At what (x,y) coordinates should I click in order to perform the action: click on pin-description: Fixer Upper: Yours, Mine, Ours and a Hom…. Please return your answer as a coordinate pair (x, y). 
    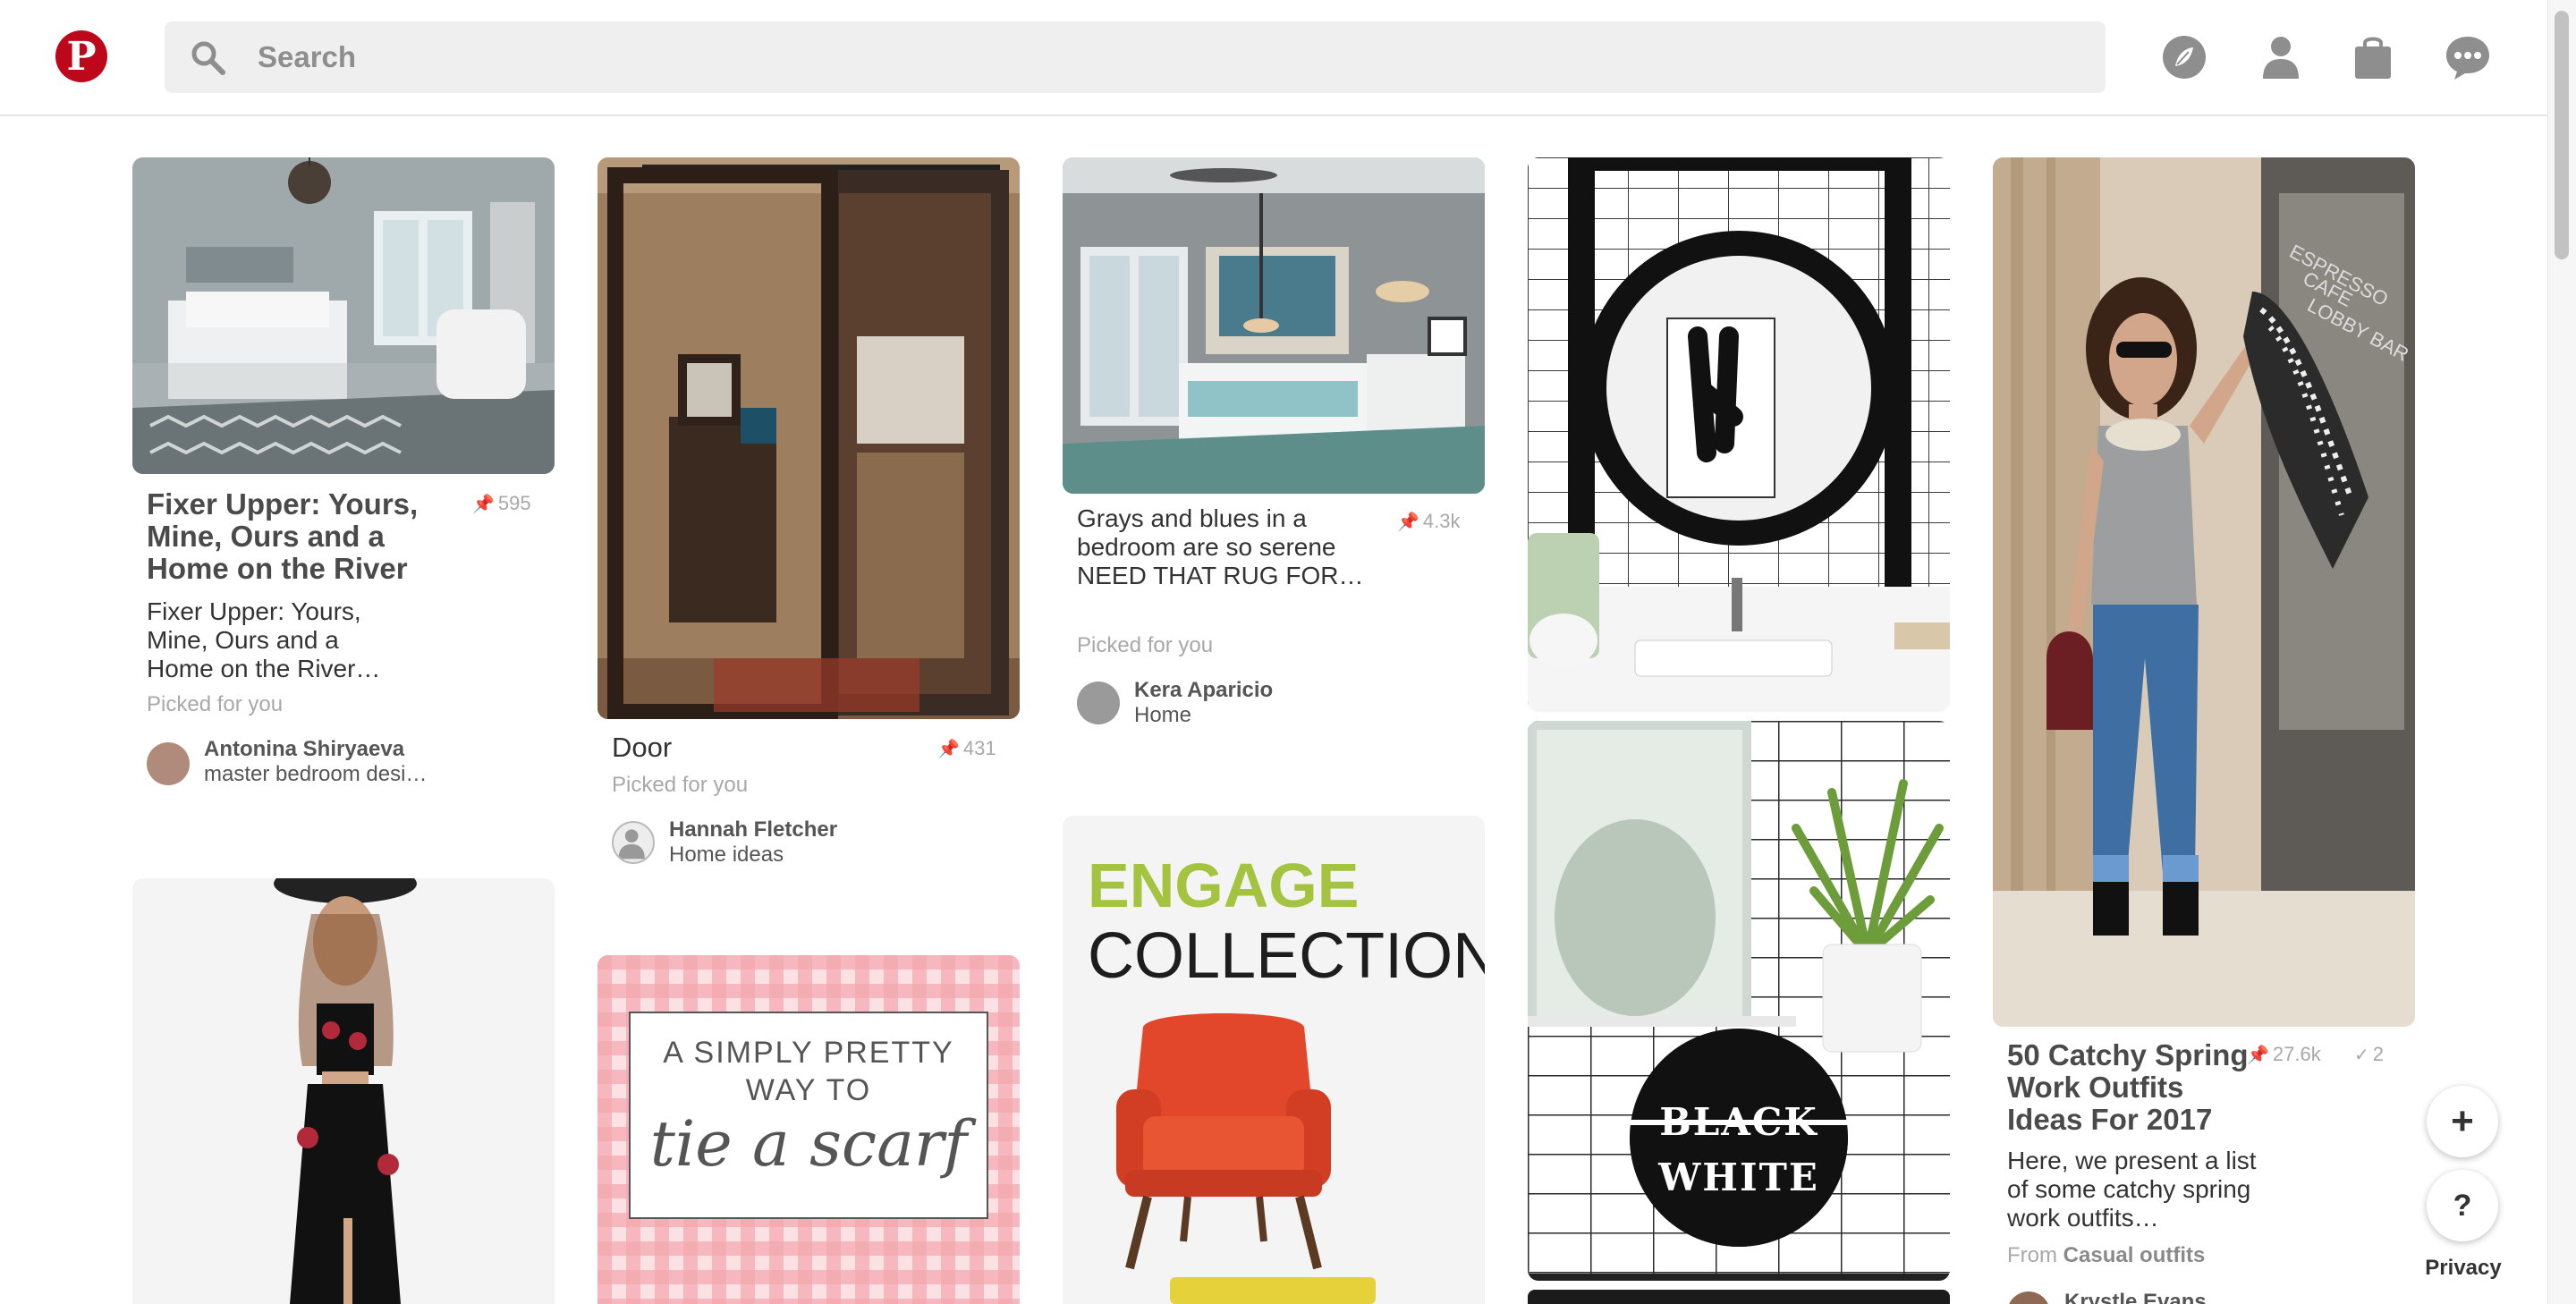
    Looking at the image, I should click on (264, 639).